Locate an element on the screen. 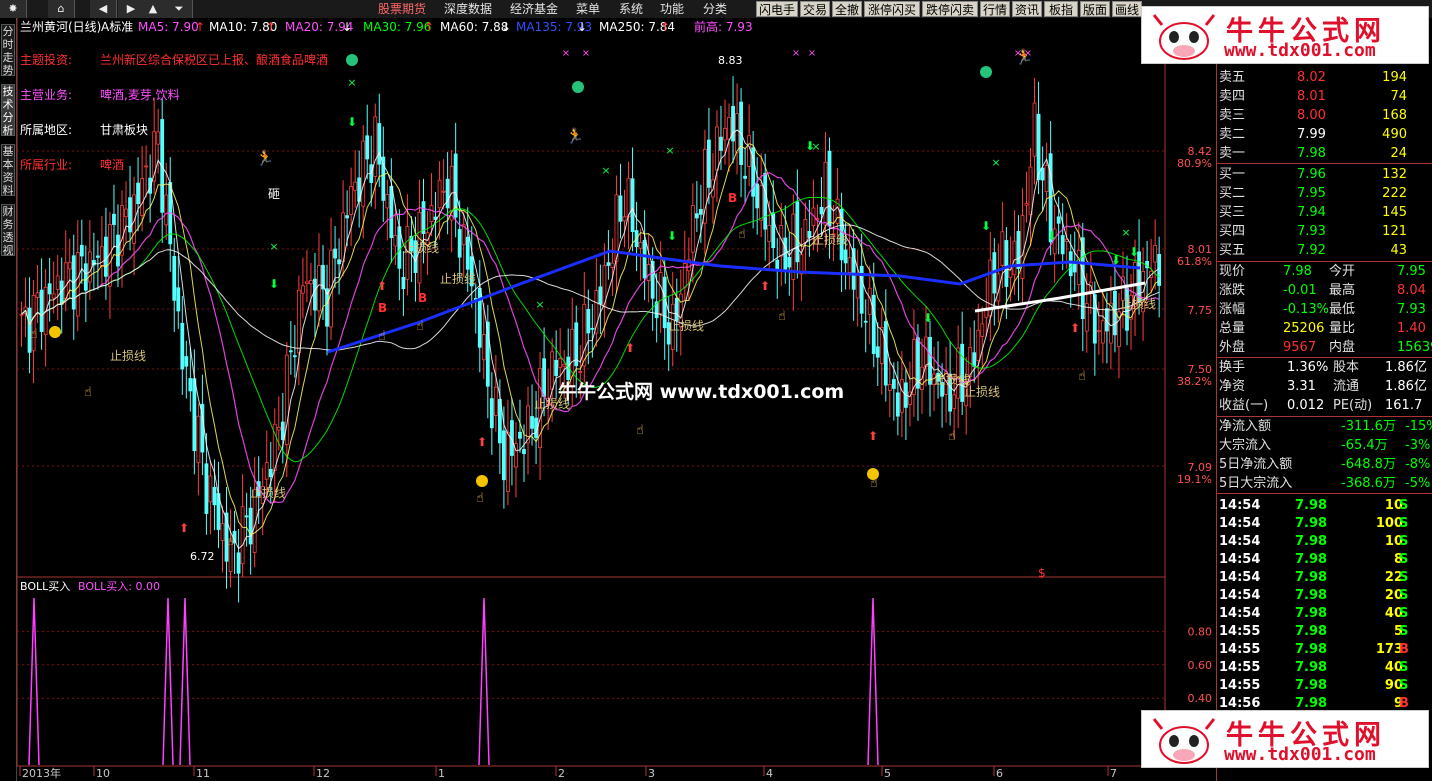 The image size is (1432, 781). fundamental-row: 收益(一) 0.012 PE(动) 161.7 is located at coordinates (1324, 405).